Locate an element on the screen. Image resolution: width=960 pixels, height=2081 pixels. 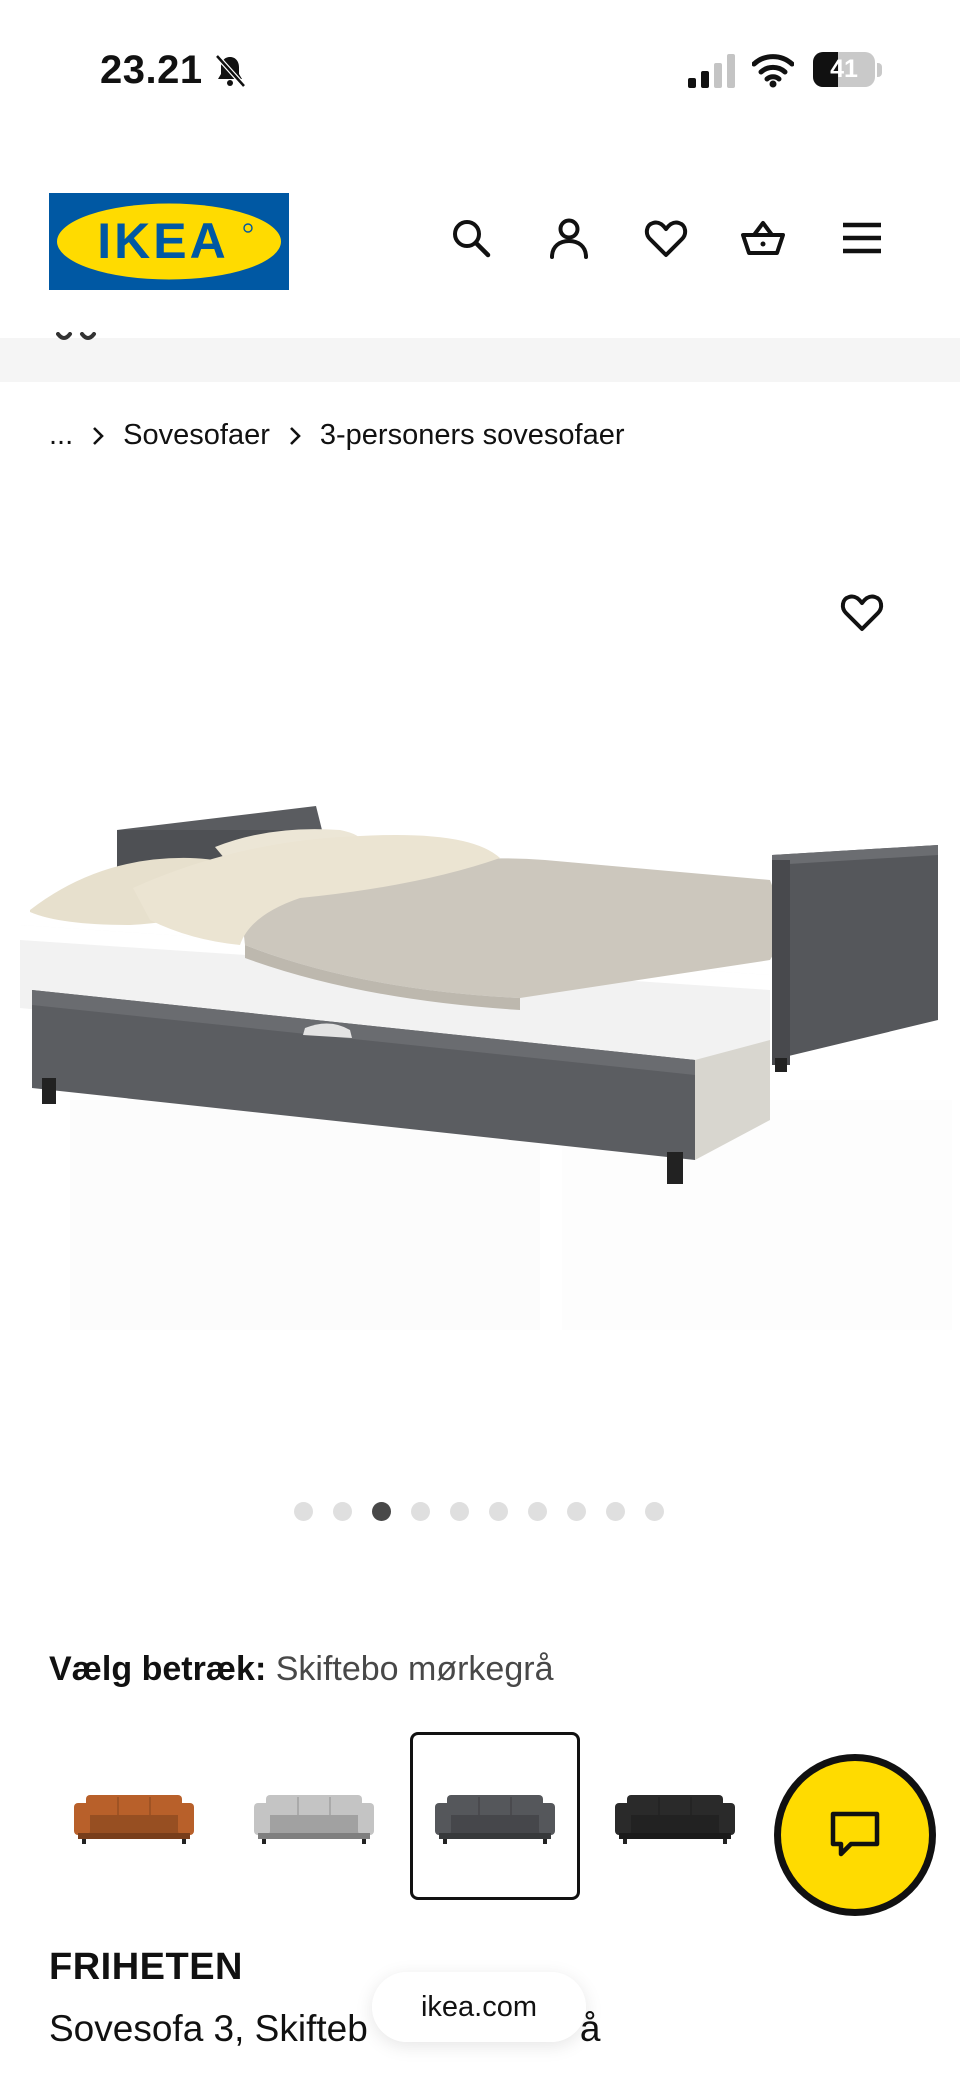
site-header: IKEA is located at coordinates (480, 250).